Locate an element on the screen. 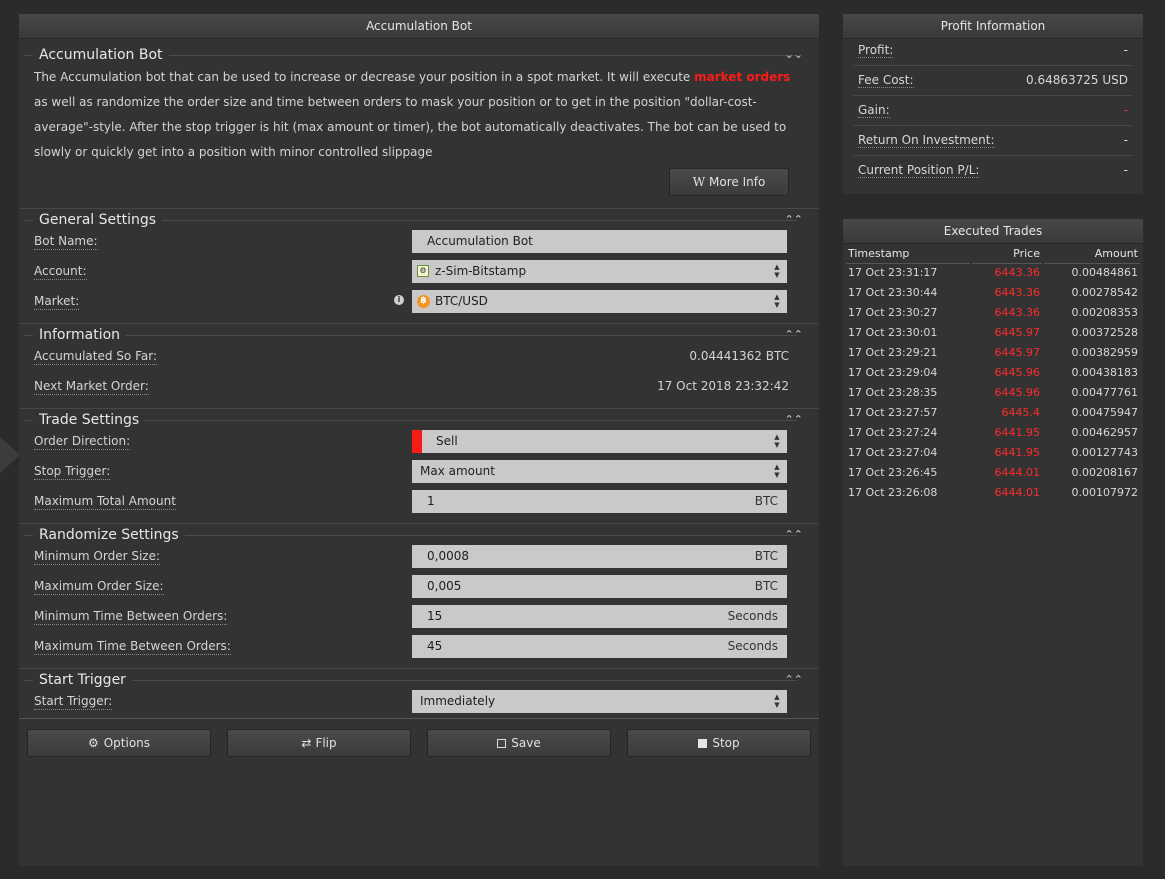  start-trigger-heading: Start Trigger is located at coordinates (82, 680).